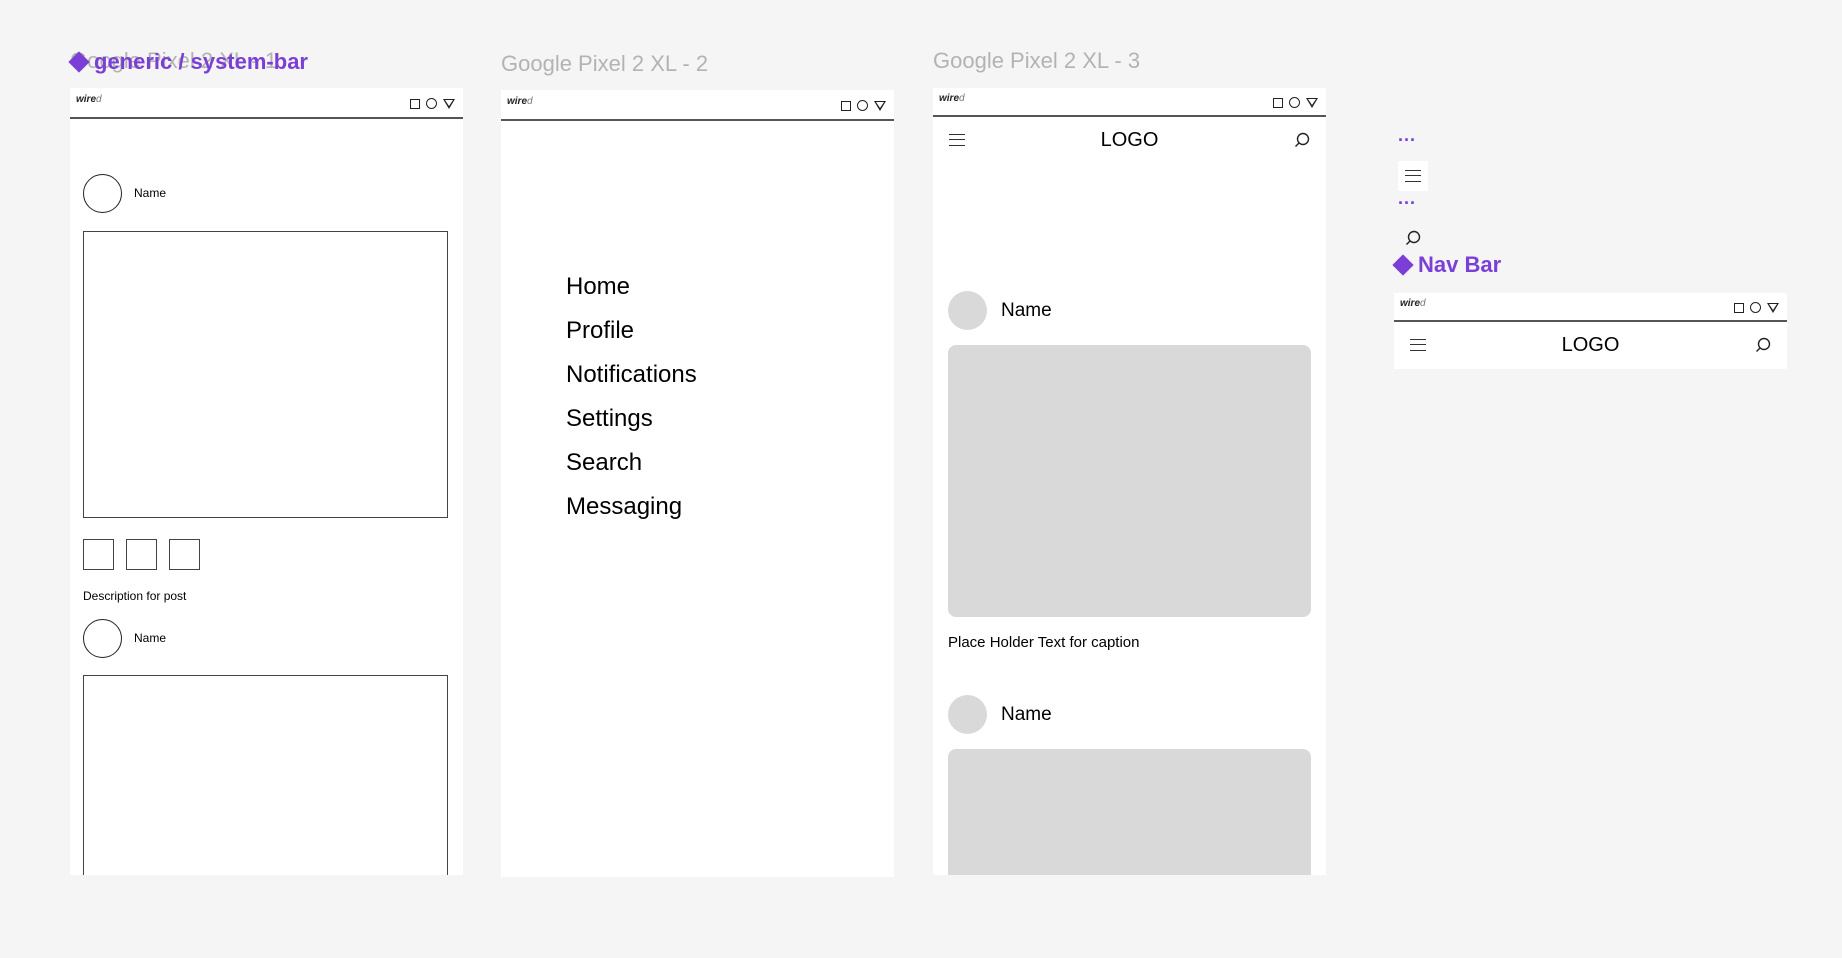 The width and height of the screenshot is (1842, 958). What do you see at coordinates (598, 287) in the screenshot?
I see `menu-item-home: Home` at bounding box center [598, 287].